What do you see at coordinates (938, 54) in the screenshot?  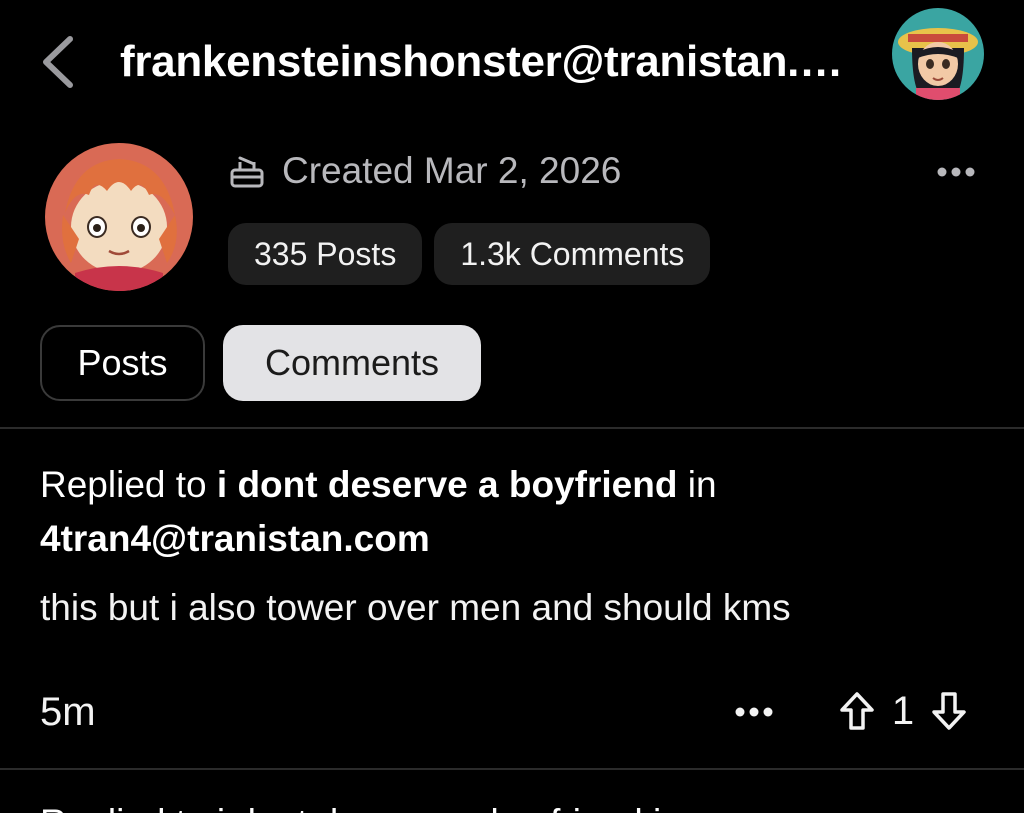 I see `user-avatar` at bounding box center [938, 54].